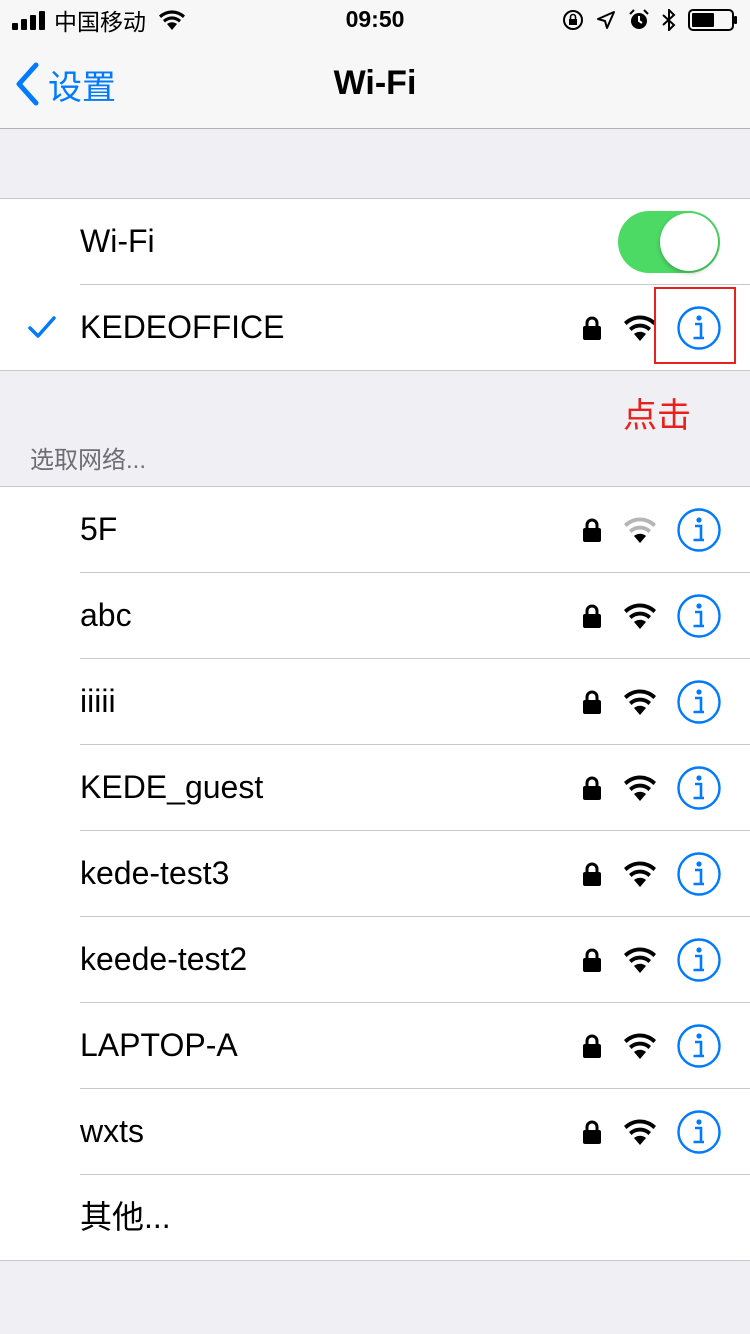 Image resolution: width=750 pixels, height=1334 pixels. Describe the element at coordinates (112, 1131) in the screenshot. I see `network-name: wxts` at that location.